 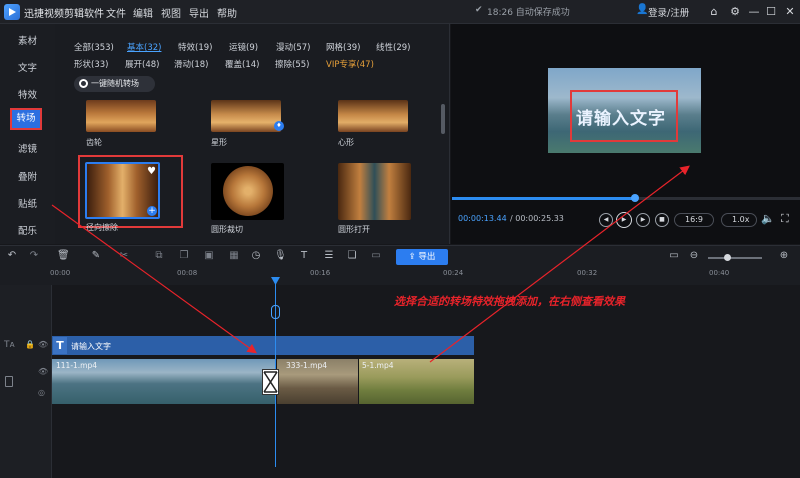 What do you see at coordinates (154, 279) in the screenshot?
I see `arrow-to-timeline` at bounding box center [154, 279].